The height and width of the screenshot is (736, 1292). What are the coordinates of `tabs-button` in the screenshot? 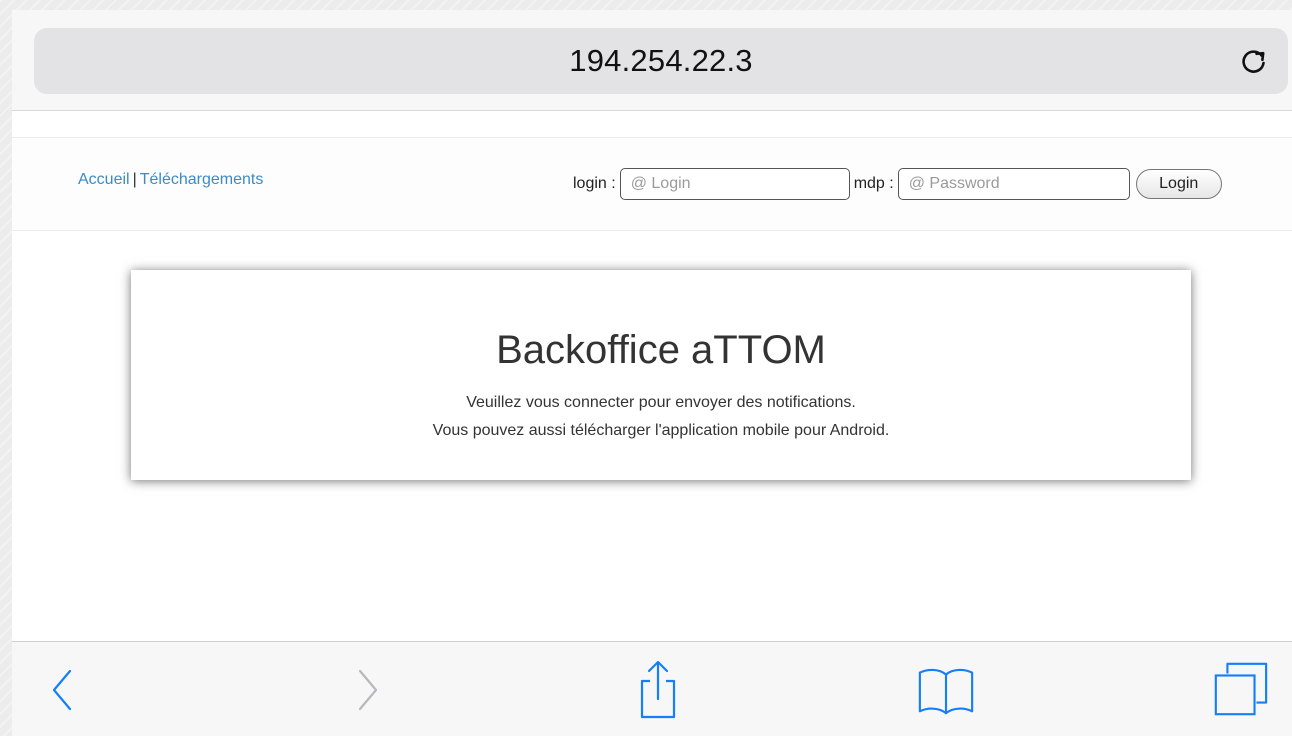 It's located at (1240, 690).